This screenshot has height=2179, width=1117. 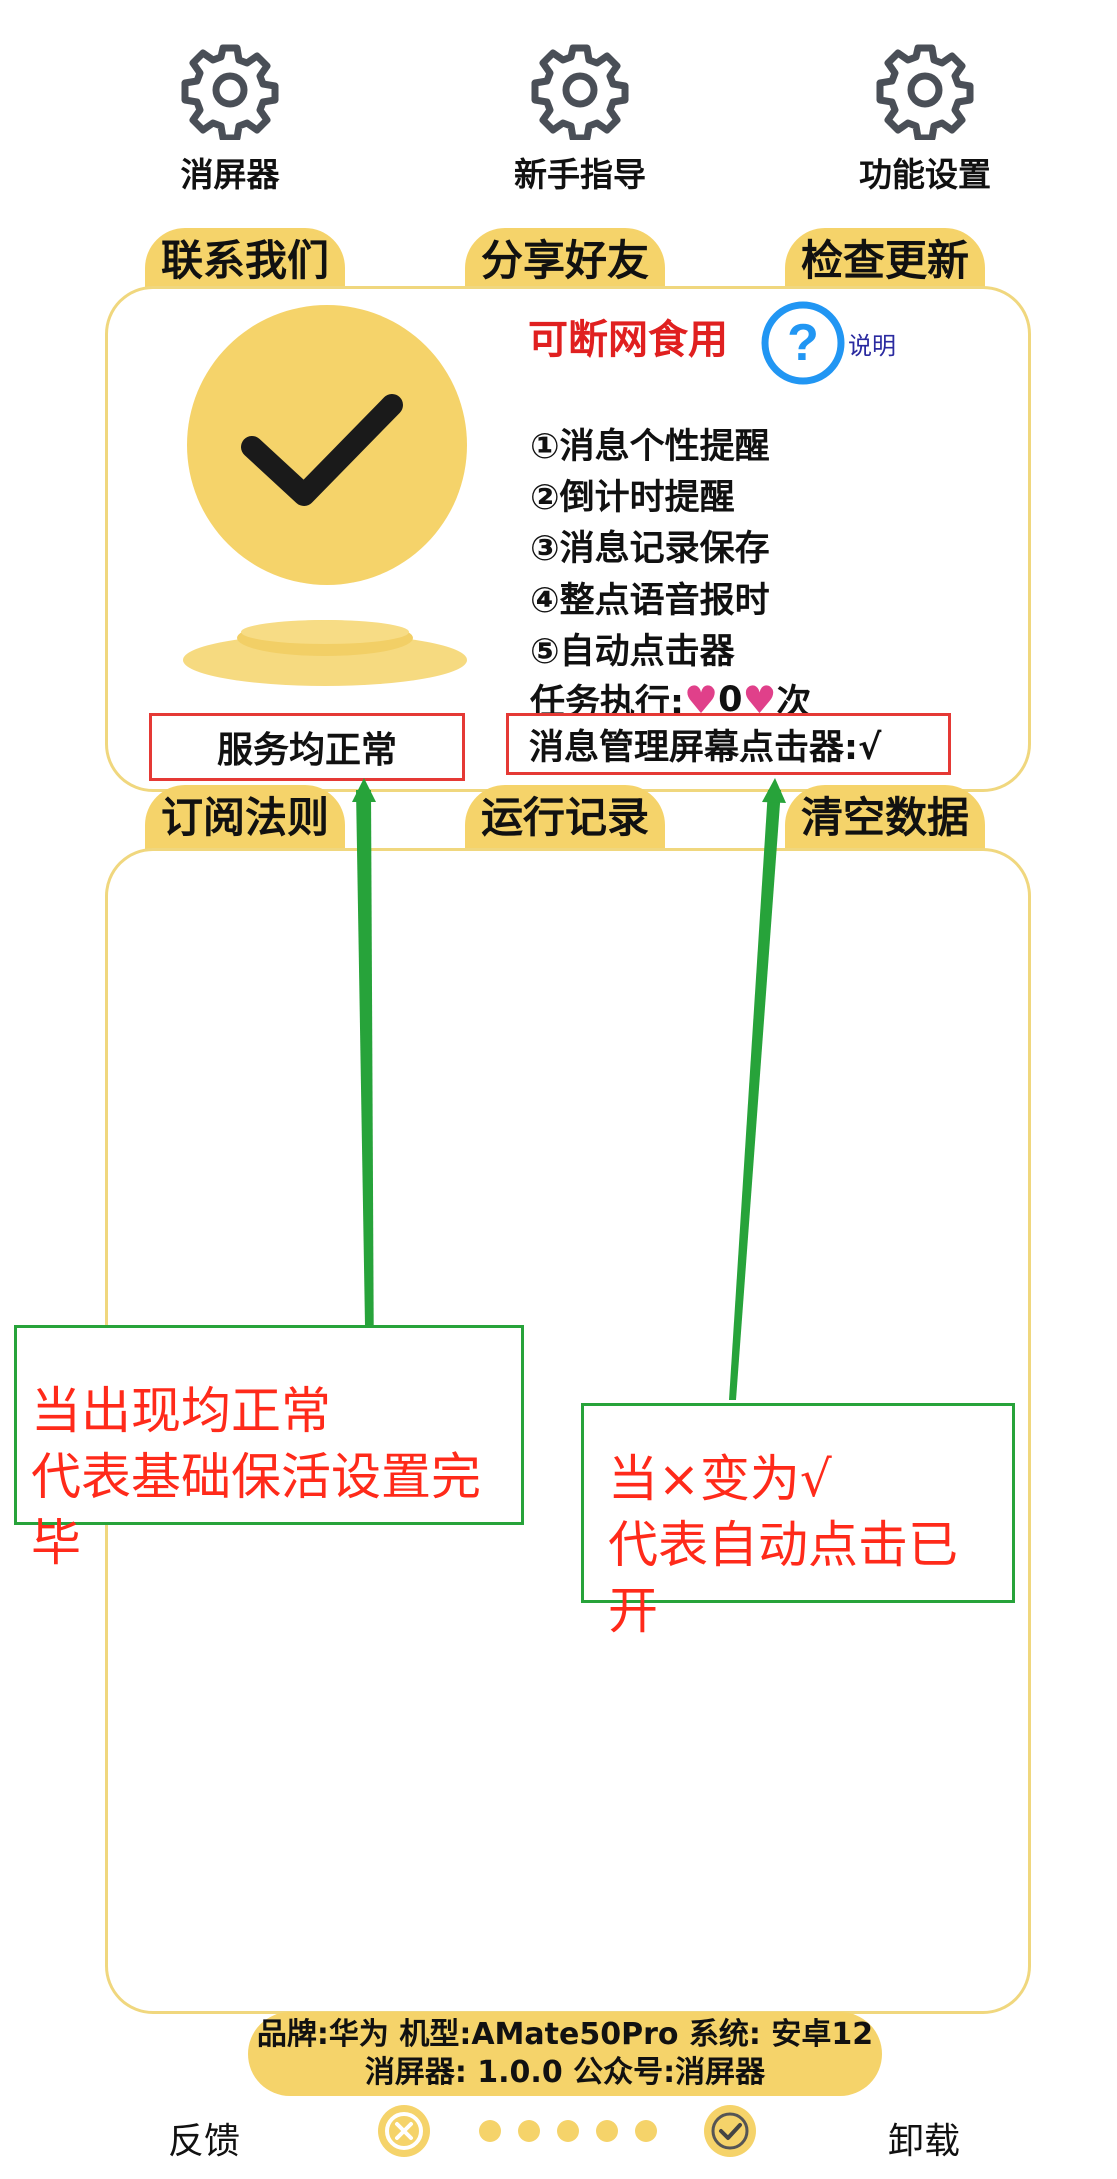 What do you see at coordinates (565, 2072) in the screenshot?
I see `device-info-line2: 消屏器: 1.0.0 公众号:消屏器` at bounding box center [565, 2072].